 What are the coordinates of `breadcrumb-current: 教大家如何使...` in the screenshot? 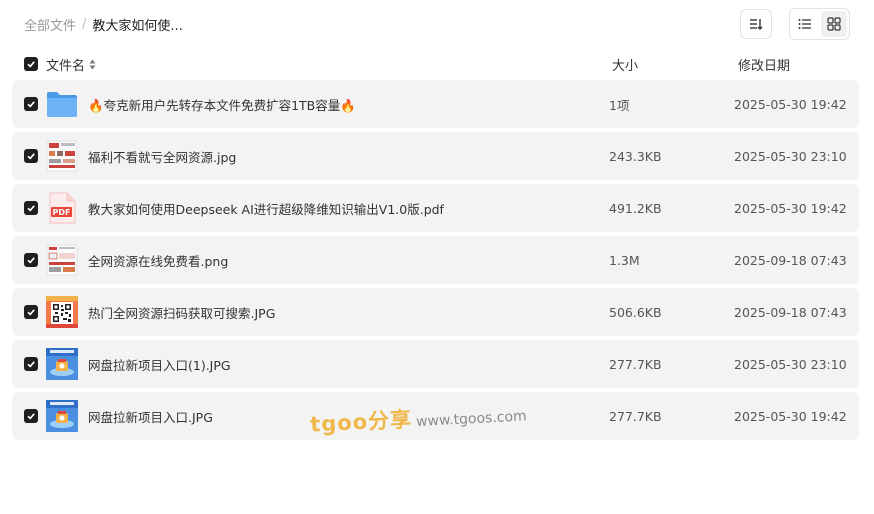 It's located at (137, 26).